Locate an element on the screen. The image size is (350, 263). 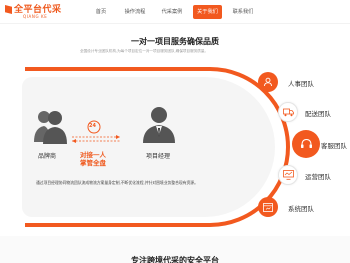
exchange-arrows-icon is located at coordinates (96, 139).